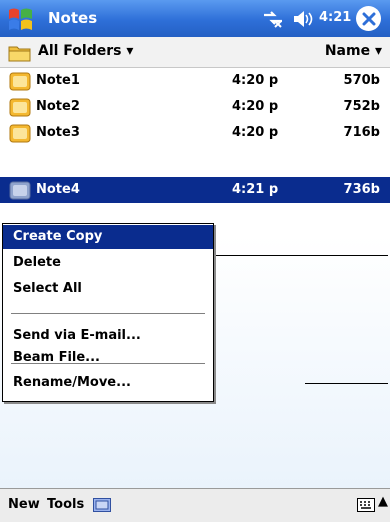 The height and width of the screenshot is (522, 390). I want to click on connectivity-icon, so click(273, 19).